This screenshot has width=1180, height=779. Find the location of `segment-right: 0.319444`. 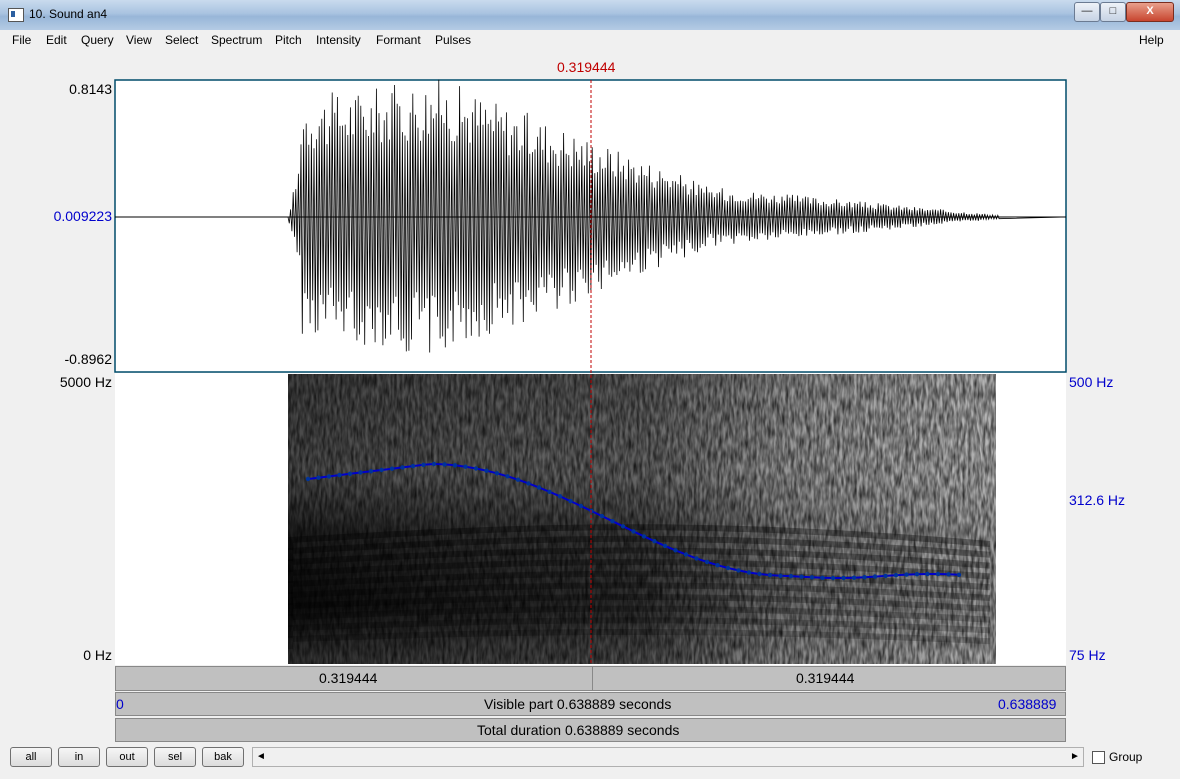

segment-right: 0.319444 is located at coordinates (829, 678).